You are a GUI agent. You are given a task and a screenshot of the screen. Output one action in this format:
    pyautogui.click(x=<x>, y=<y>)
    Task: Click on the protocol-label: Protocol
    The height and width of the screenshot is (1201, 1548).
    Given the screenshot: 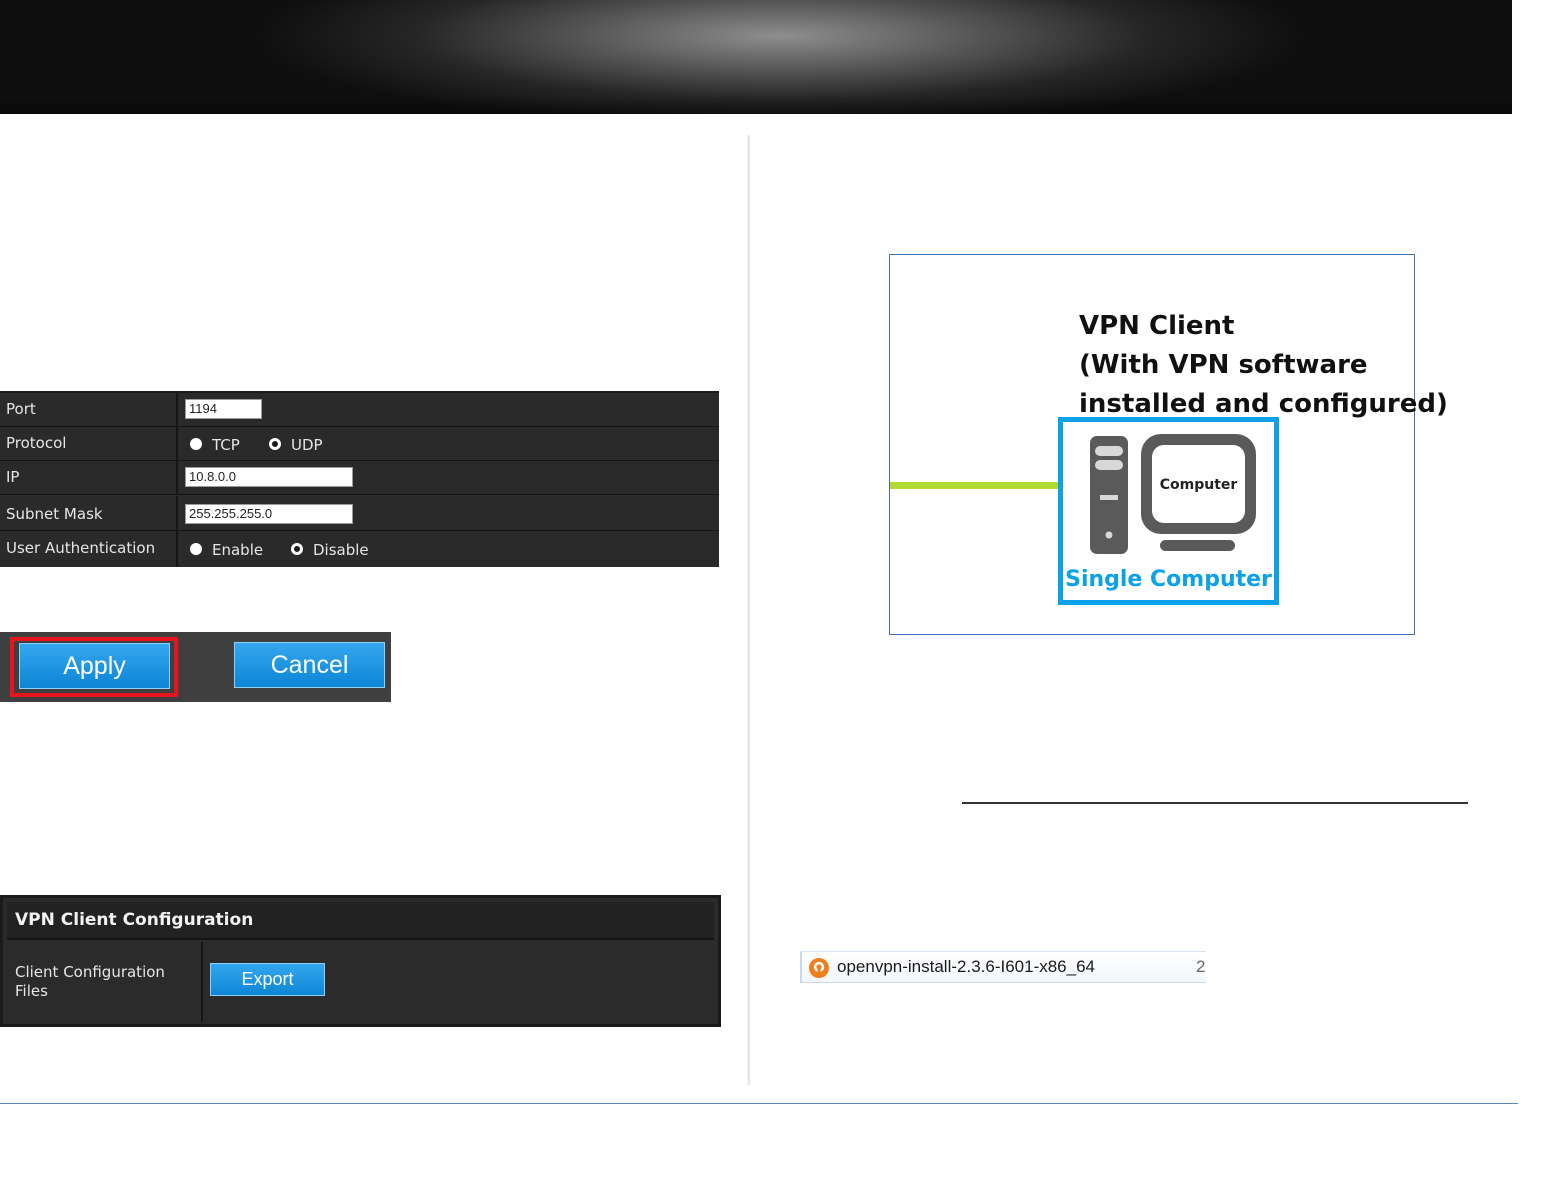 What is the action you would take?
    pyautogui.click(x=89, y=443)
    